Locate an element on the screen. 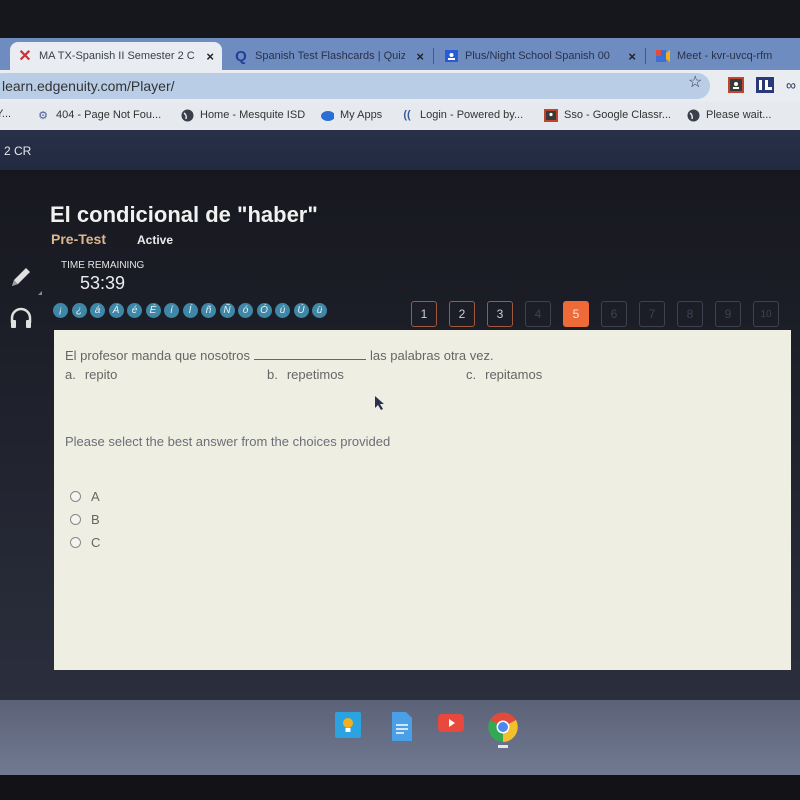  question-nav-button: 3 is located at coordinates (500, 314).